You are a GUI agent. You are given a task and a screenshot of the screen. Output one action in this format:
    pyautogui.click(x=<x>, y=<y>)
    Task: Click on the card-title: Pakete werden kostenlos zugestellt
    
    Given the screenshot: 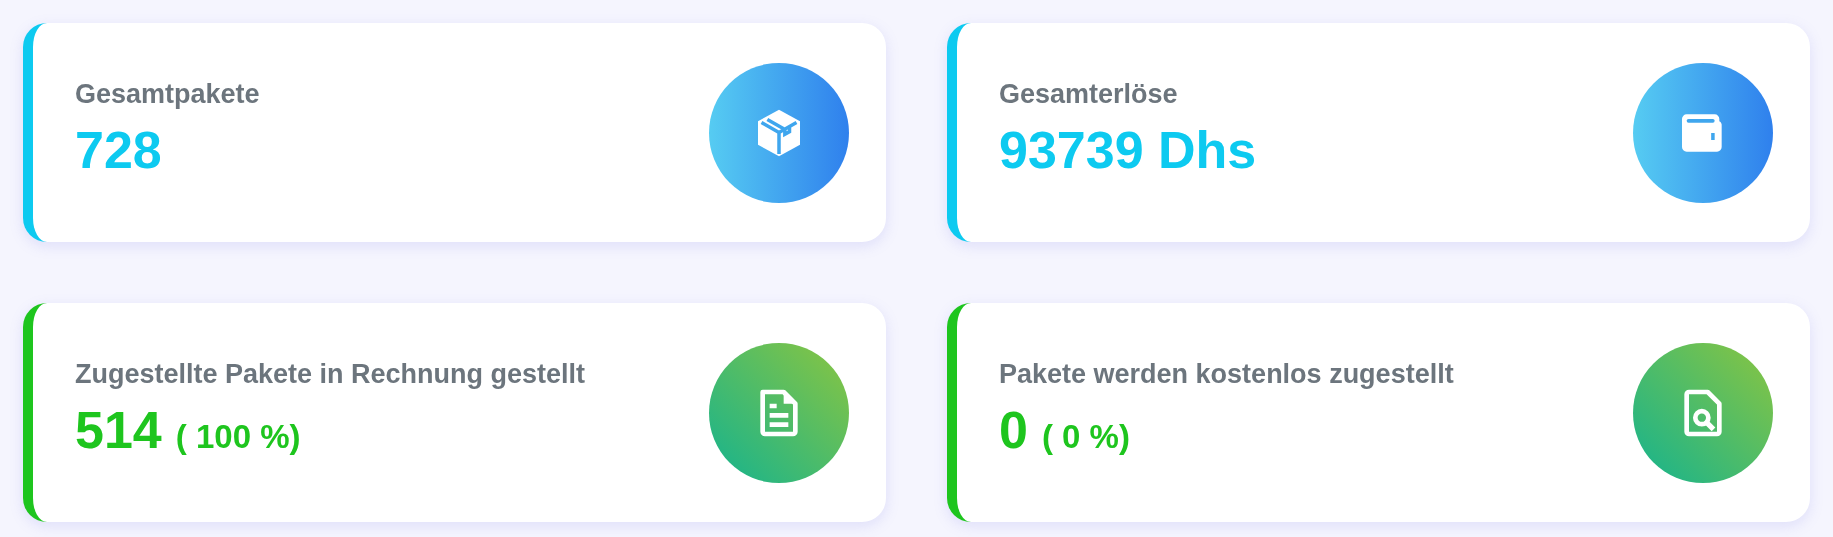 What is the action you would take?
    pyautogui.click(x=1226, y=375)
    